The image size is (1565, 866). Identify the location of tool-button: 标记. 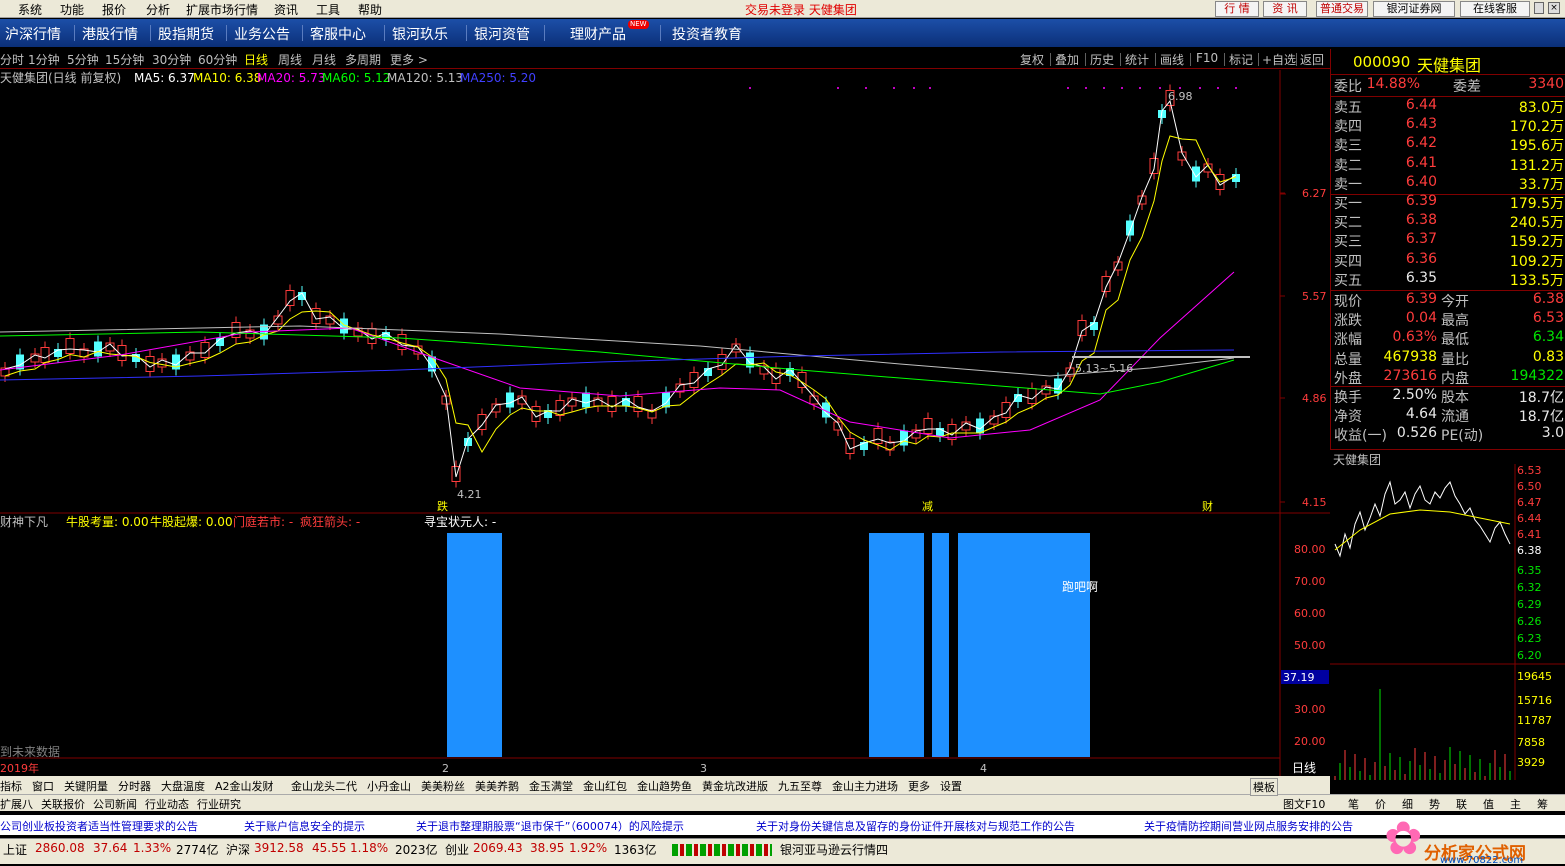
(1241, 59).